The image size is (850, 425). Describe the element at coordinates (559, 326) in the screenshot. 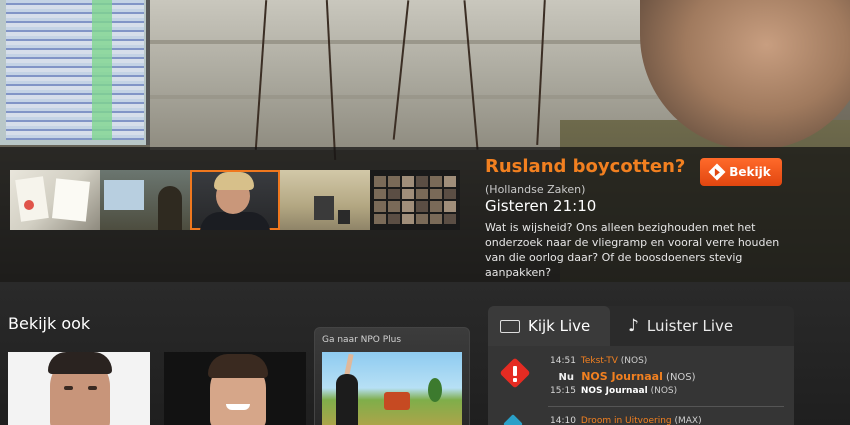

I see `tab-kijk-live-label: Kijk Live` at that location.